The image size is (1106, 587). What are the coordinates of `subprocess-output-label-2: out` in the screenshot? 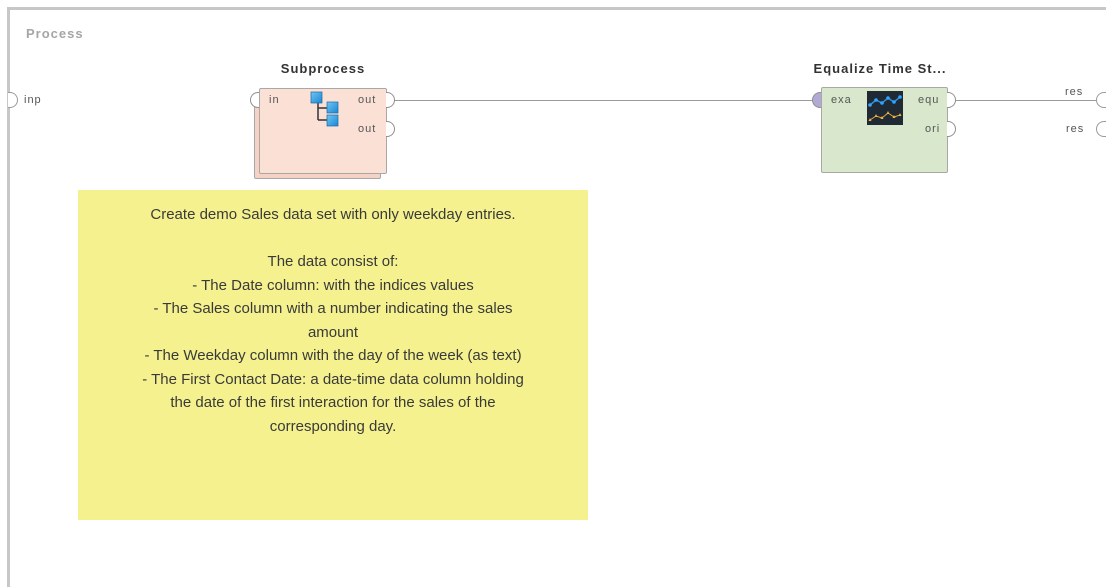 It's located at (367, 129).